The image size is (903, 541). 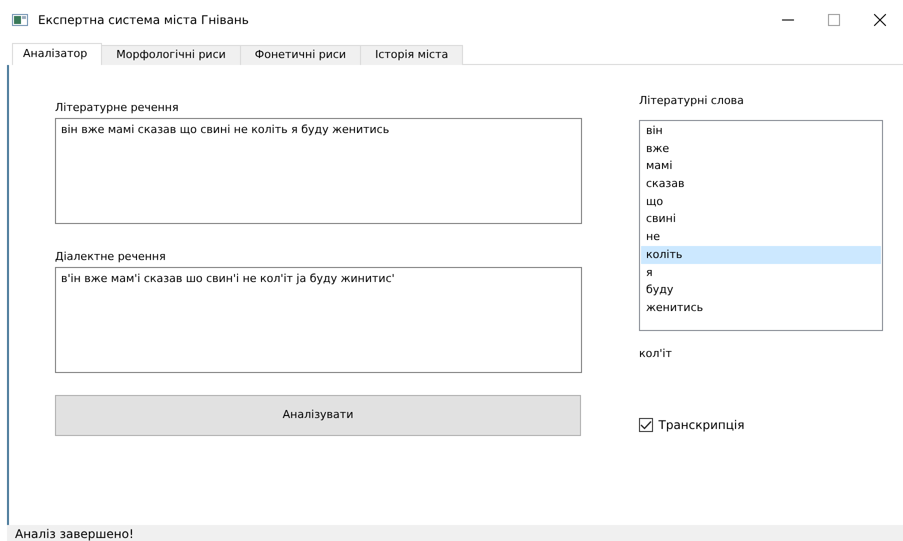 I want to click on dialect-sentence-field: в'ін вже мам'і сказав шо свин'і не кол'іт ја буду жинитис', so click(x=318, y=319).